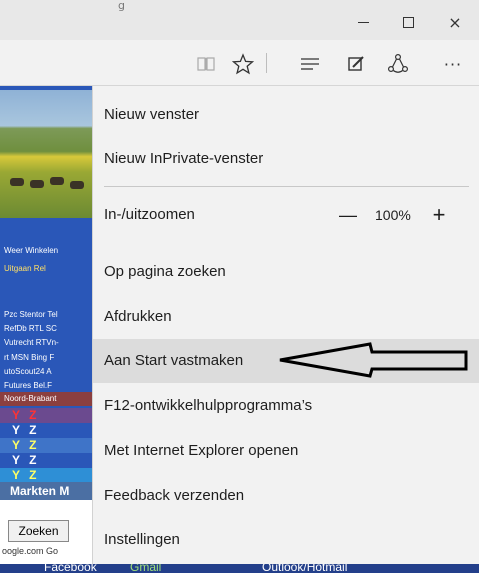 This screenshot has height=573, width=479. What do you see at coordinates (149, 214) in the screenshot?
I see `zoom-label: In-/uitzoomen` at bounding box center [149, 214].